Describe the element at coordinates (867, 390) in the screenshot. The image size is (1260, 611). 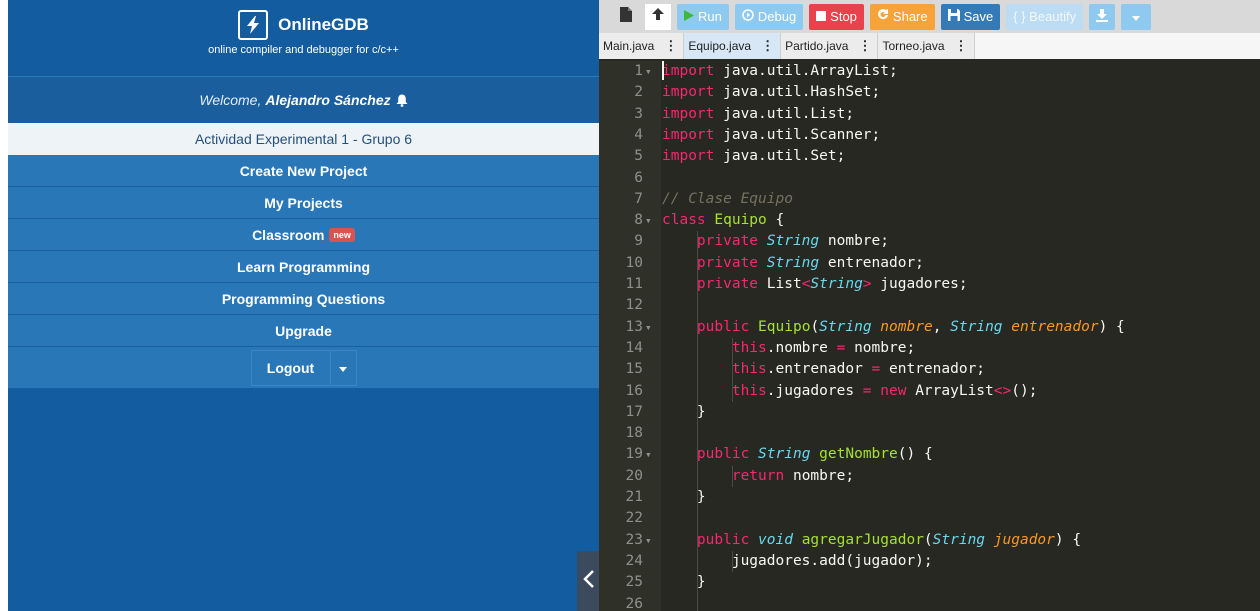
I see `code-token: =` at that location.